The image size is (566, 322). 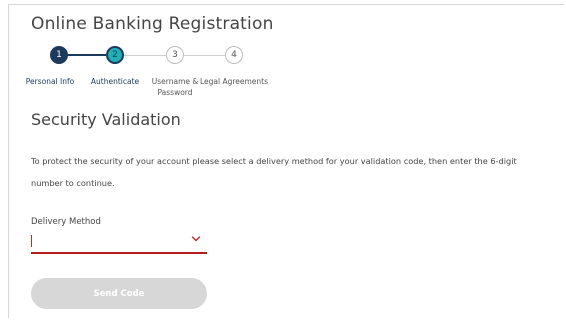 I want to click on text-cursor, so click(x=31, y=241).